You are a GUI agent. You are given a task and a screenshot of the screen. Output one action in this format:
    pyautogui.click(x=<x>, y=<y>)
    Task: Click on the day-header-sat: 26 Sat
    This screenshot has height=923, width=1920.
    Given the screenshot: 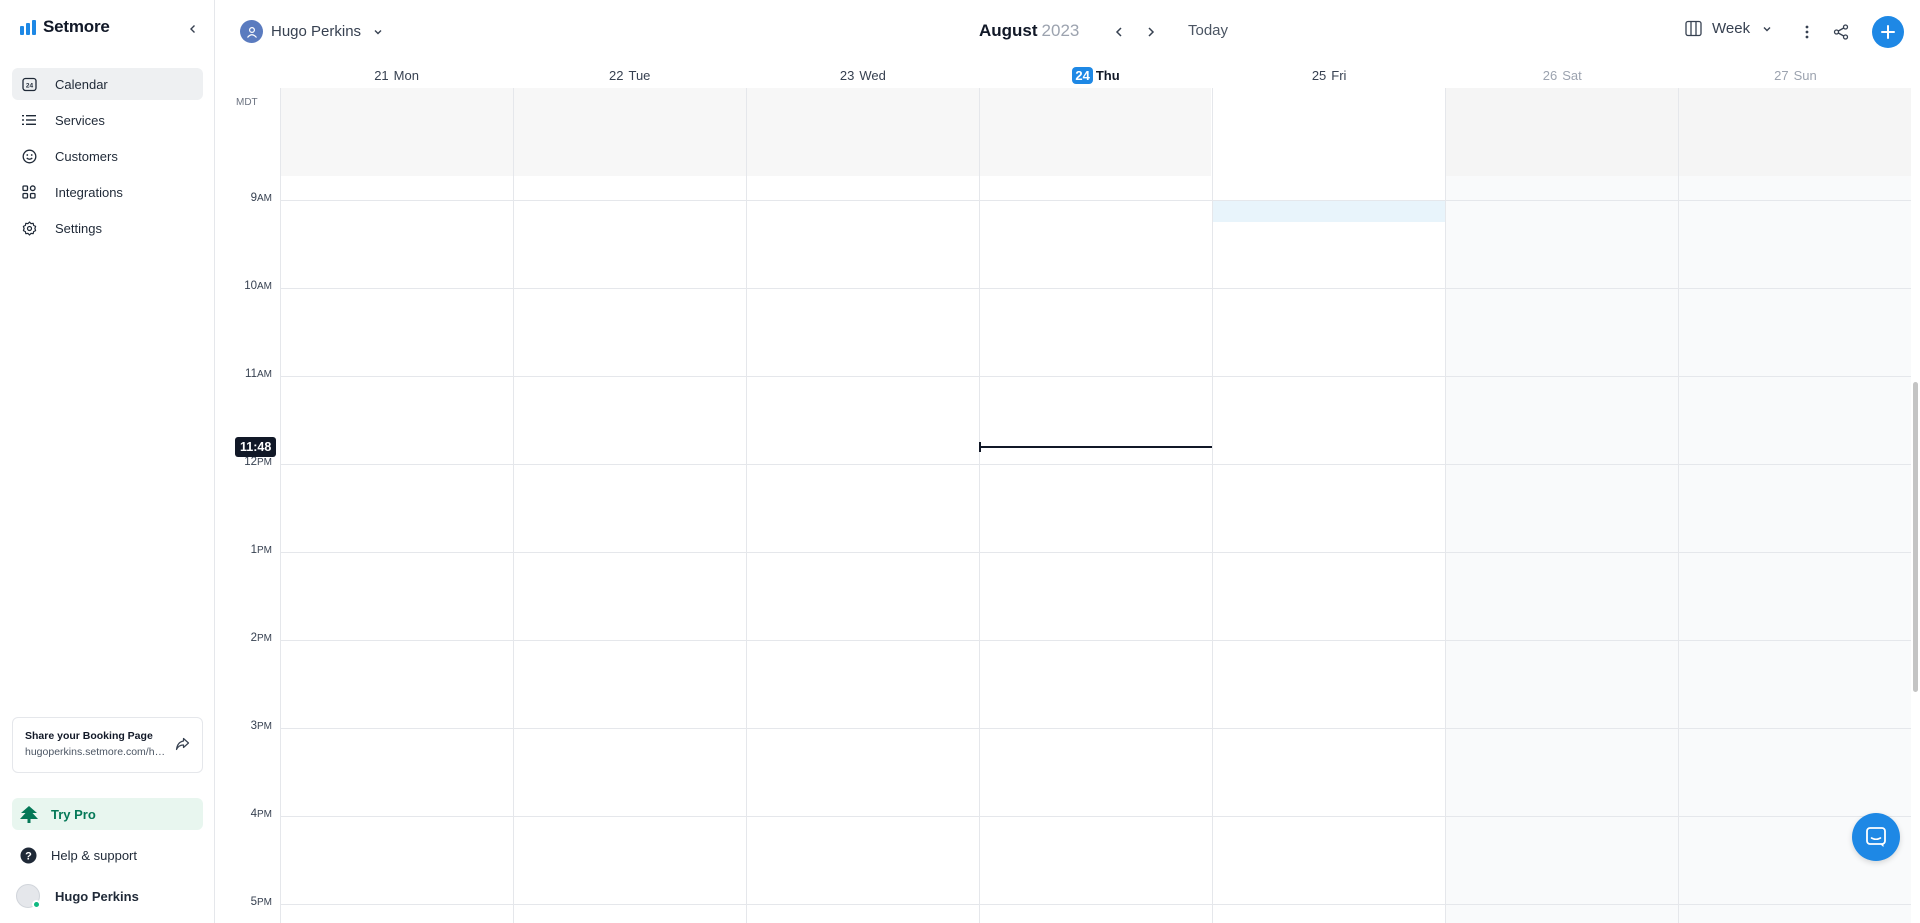 What is the action you would take?
    pyautogui.click(x=1562, y=76)
    